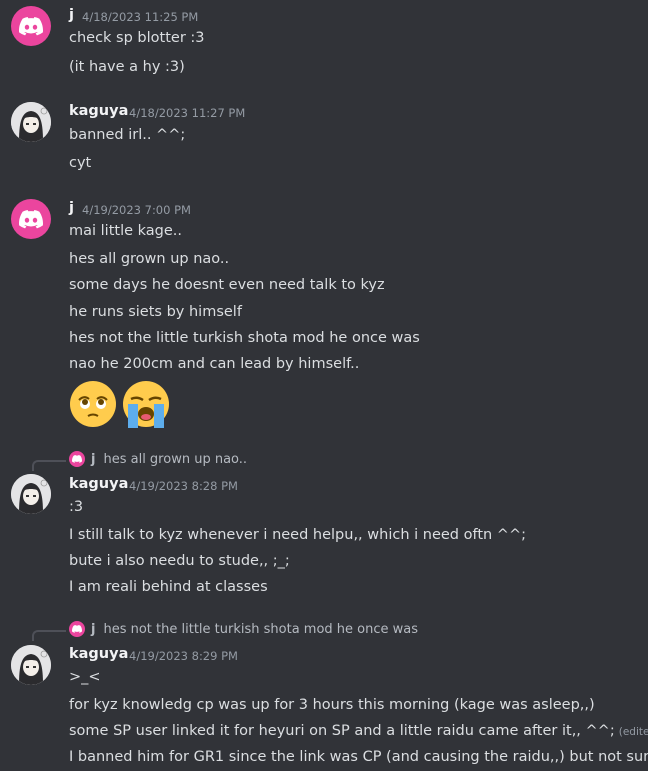  What do you see at coordinates (136, 210) in the screenshot?
I see `timestamp: 4/19/2023 7:00 PM` at bounding box center [136, 210].